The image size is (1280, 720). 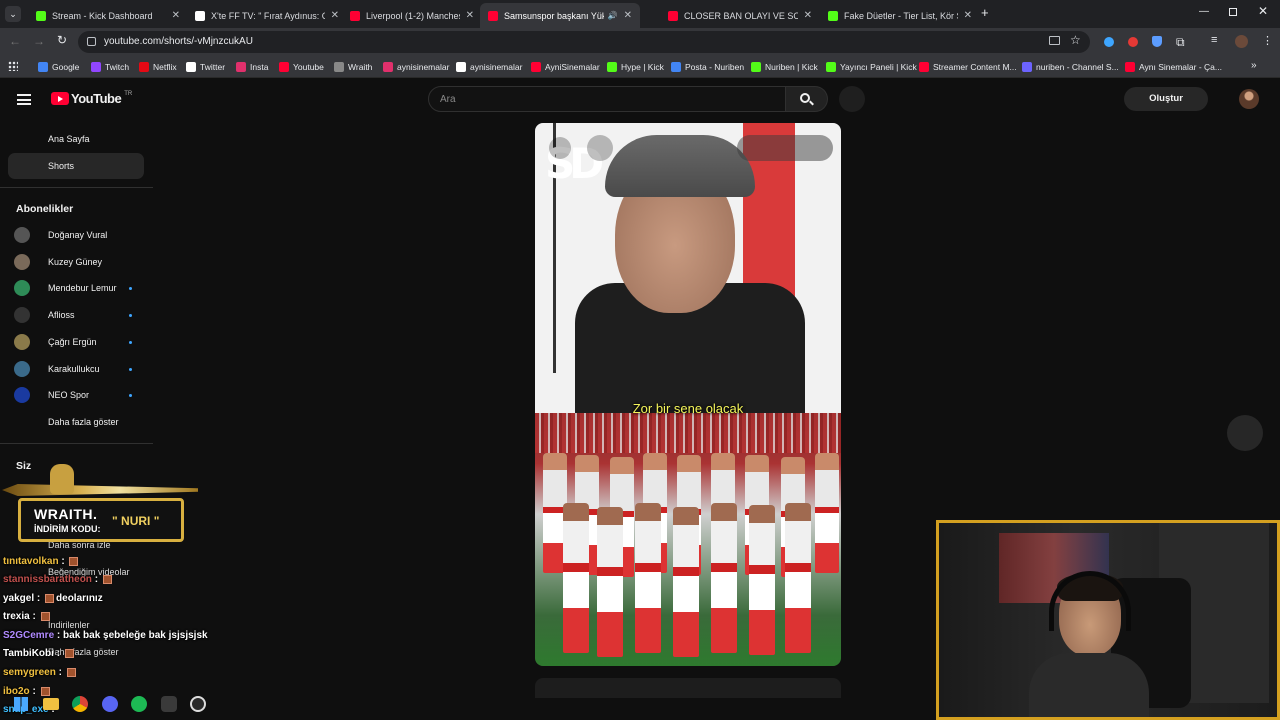 I want to click on bookmark-item: Hype | Kick, so click(x=635, y=67).